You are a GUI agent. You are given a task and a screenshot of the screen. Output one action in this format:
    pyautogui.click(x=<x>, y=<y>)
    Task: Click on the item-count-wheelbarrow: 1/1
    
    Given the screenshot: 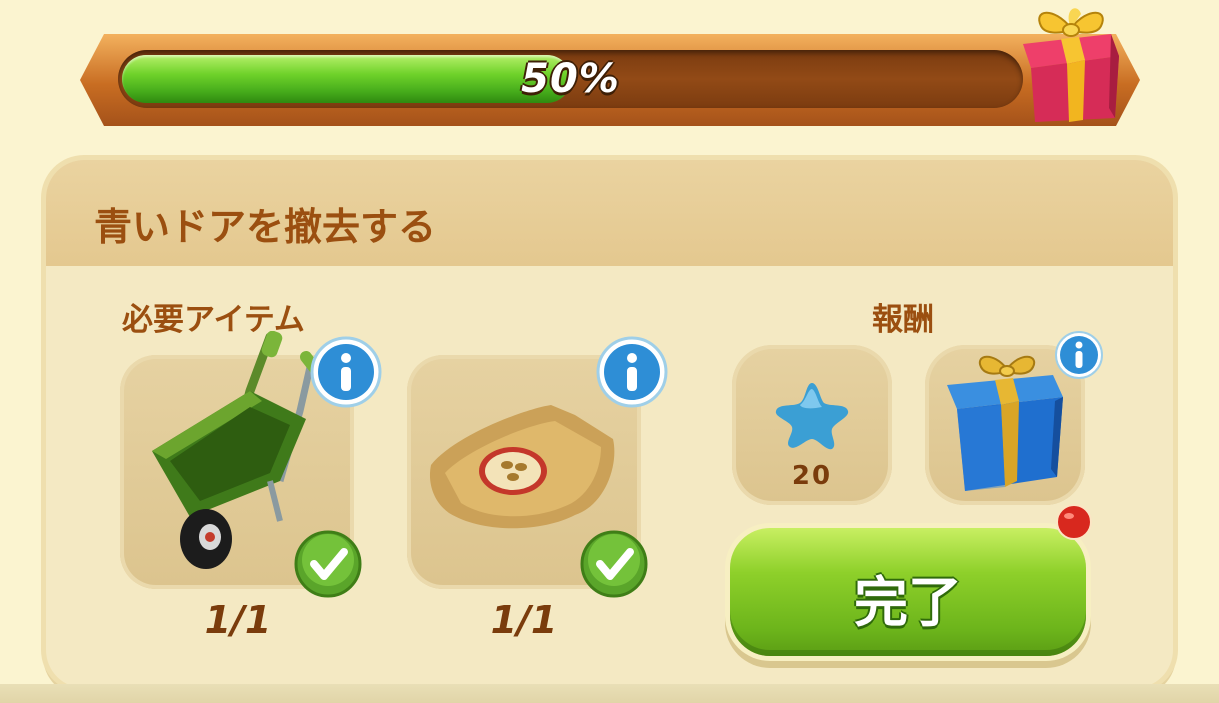 What is the action you would take?
    pyautogui.click(x=238, y=620)
    